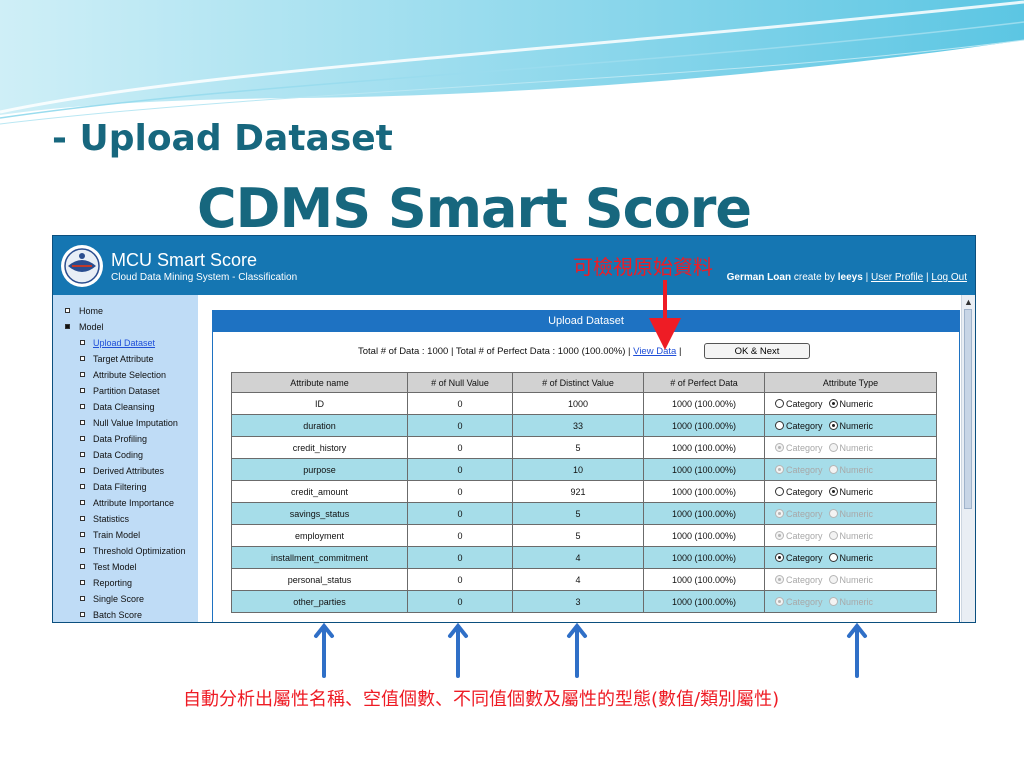 The image size is (1024, 768). What do you see at coordinates (125, 599) in the screenshot?
I see `sidebar-item-single-score: Single Score` at bounding box center [125, 599].